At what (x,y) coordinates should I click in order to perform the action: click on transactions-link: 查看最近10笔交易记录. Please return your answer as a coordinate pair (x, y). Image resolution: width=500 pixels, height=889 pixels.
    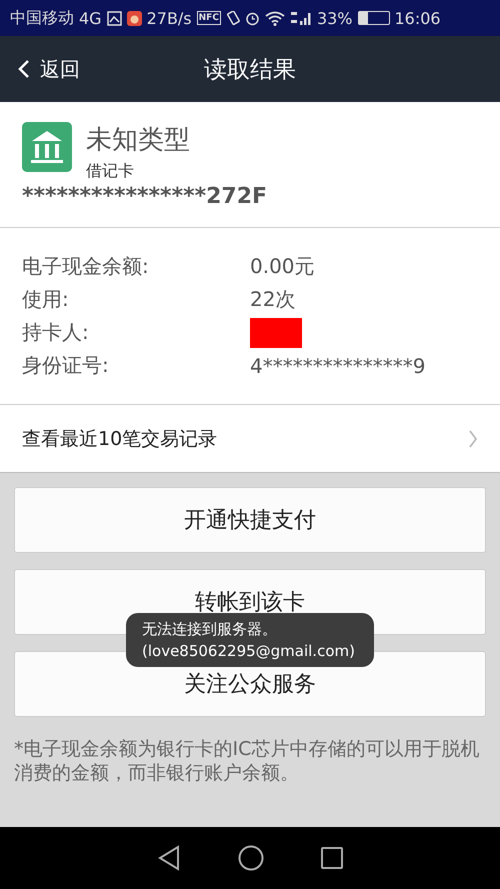
    Looking at the image, I should click on (250, 439).